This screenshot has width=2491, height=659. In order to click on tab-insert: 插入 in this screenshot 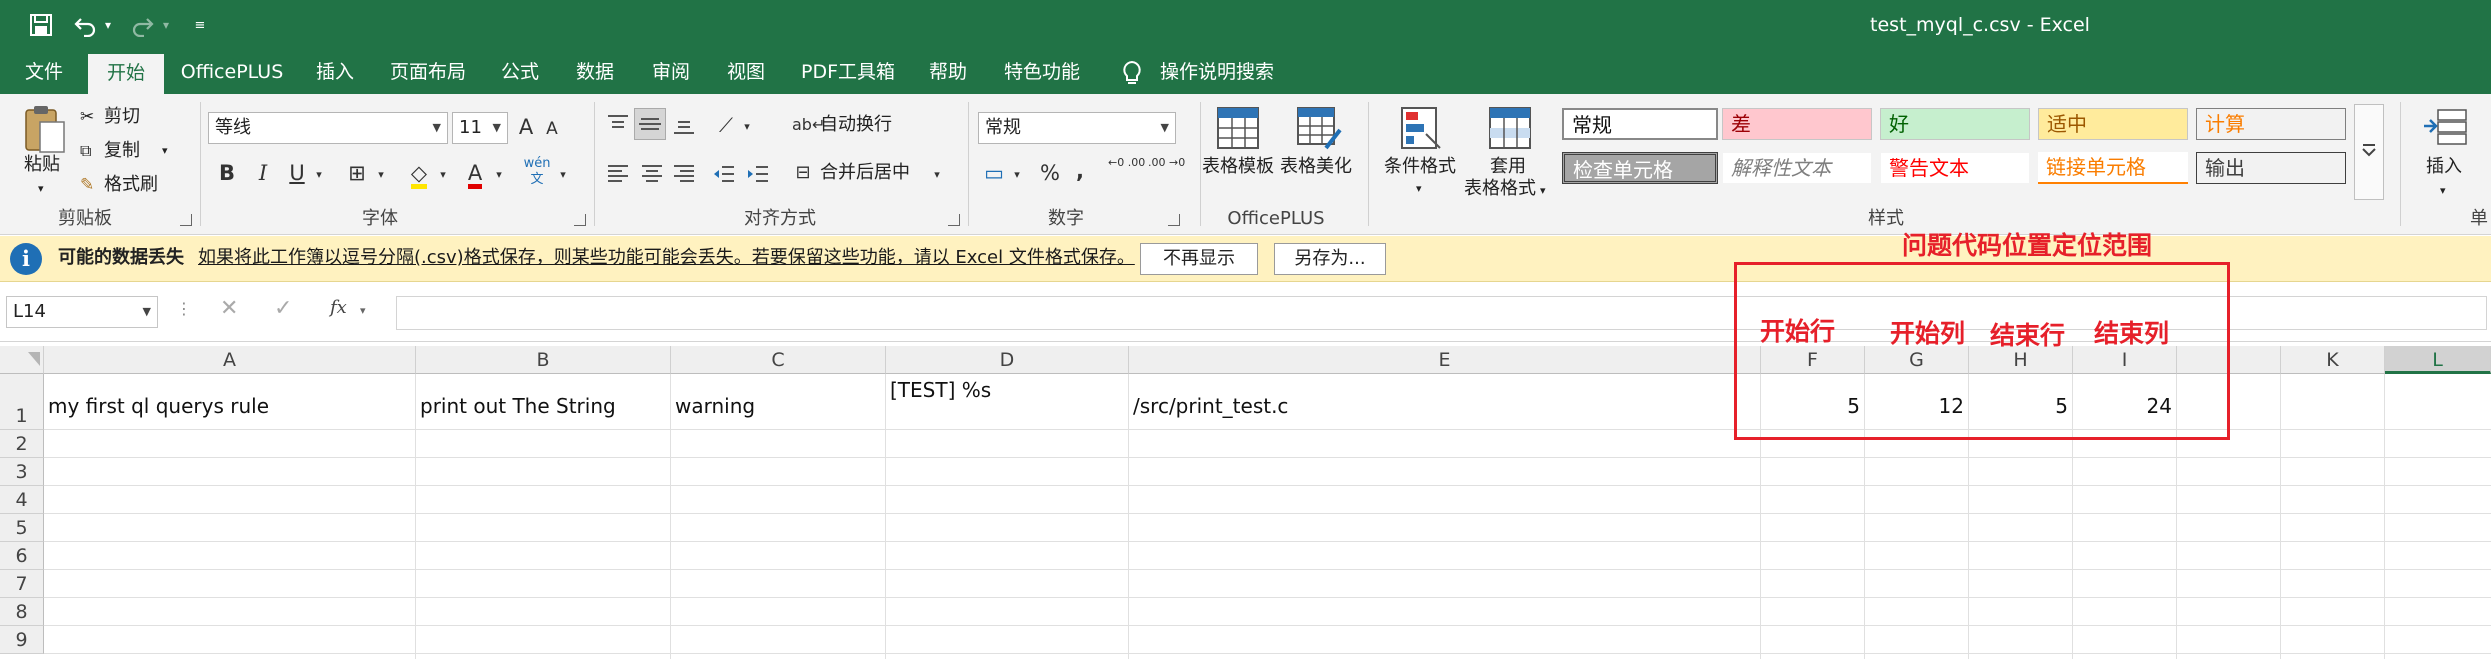, I will do `click(335, 72)`.